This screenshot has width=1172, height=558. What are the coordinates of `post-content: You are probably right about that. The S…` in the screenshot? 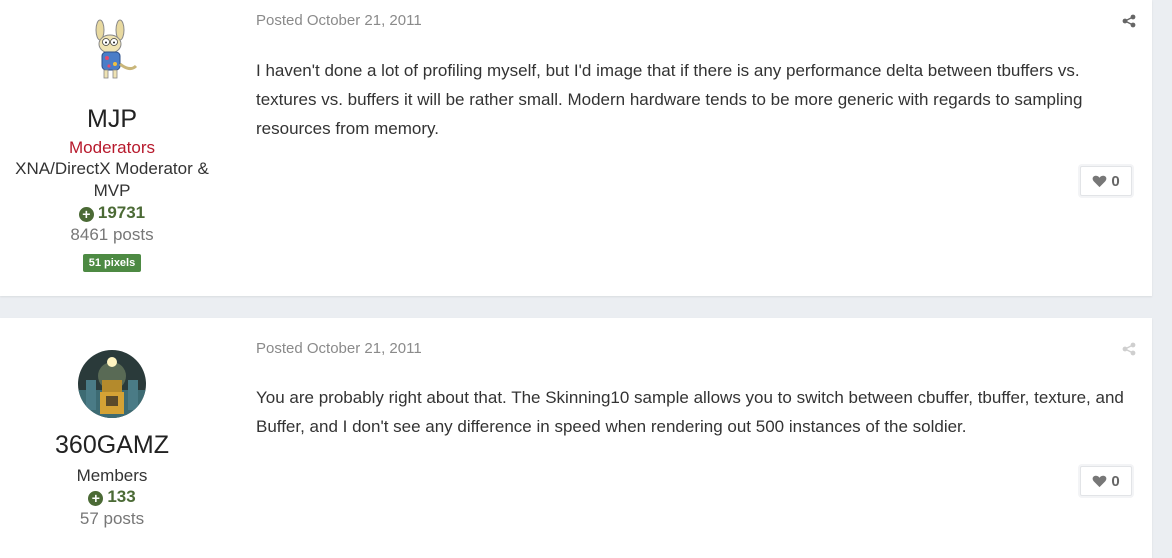 It's located at (690, 412).